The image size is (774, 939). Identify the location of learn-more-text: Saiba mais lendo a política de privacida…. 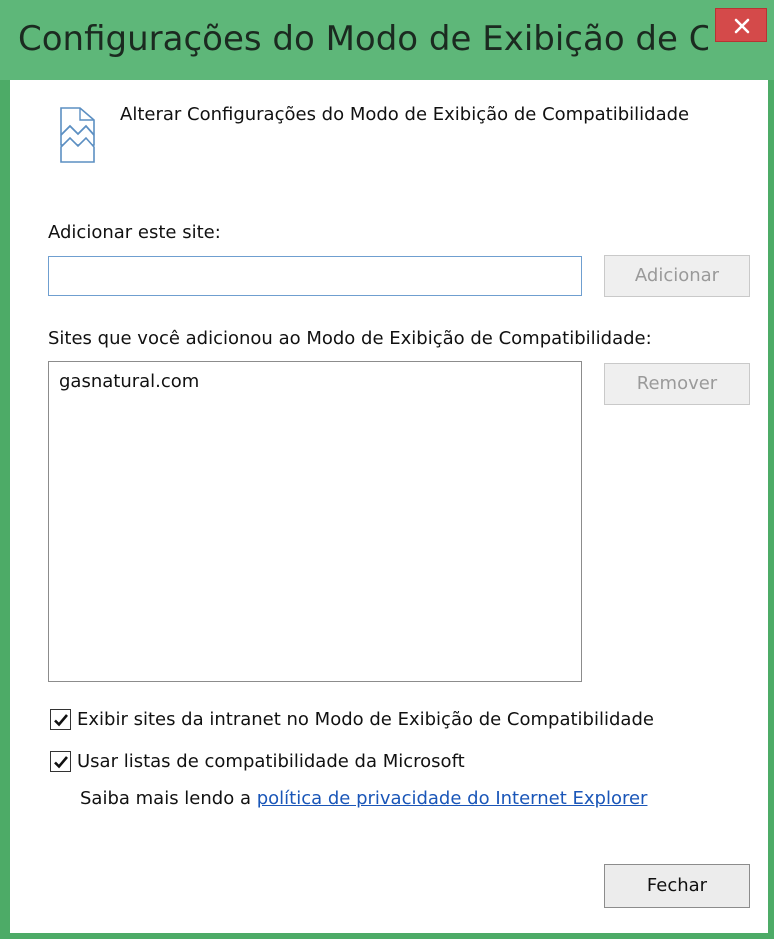
(363, 798).